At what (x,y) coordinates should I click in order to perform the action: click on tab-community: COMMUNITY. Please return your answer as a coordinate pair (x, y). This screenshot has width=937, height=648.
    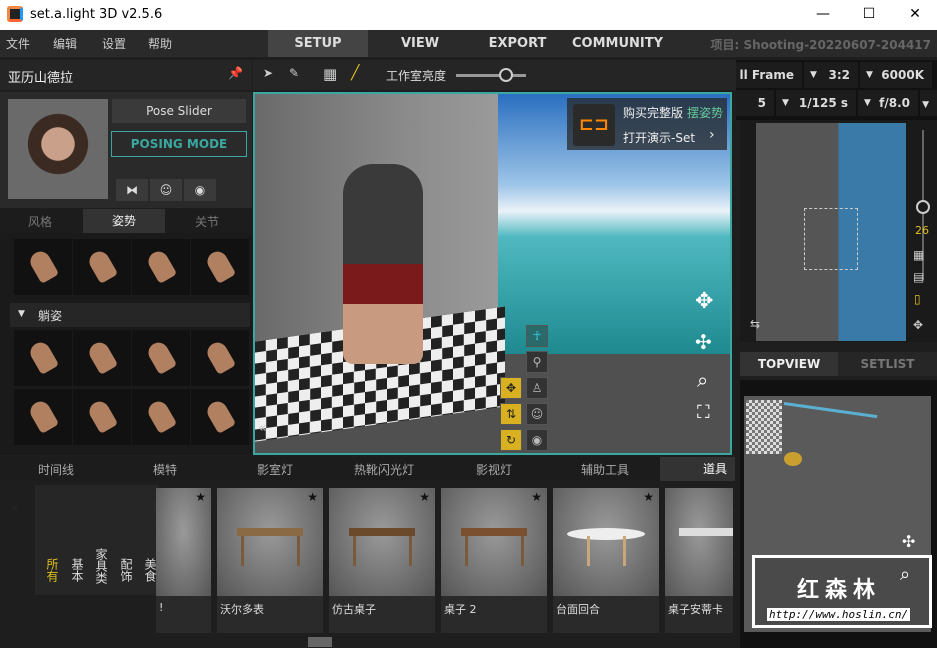
    Looking at the image, I should click on (617, 43).